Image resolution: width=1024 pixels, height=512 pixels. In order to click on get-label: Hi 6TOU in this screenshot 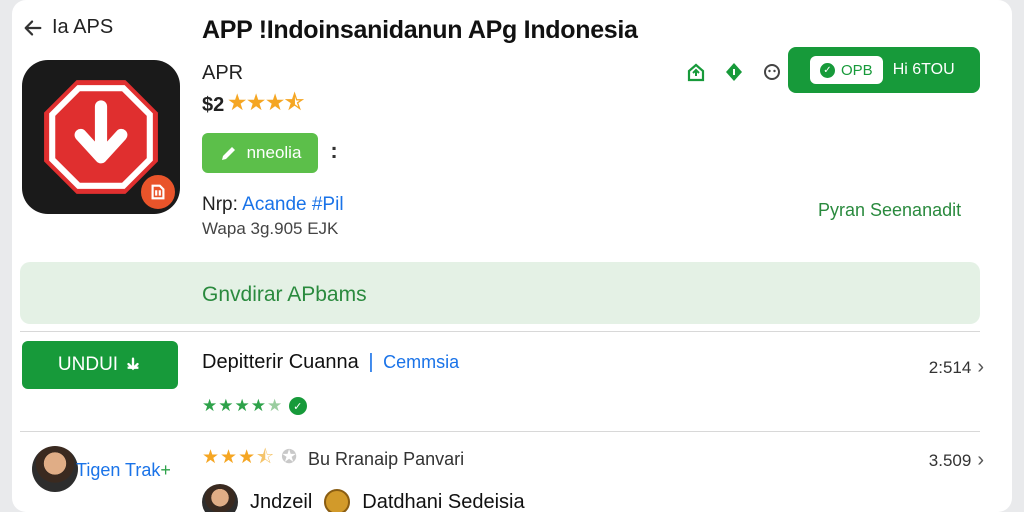, I will do `click(923, 69)`.